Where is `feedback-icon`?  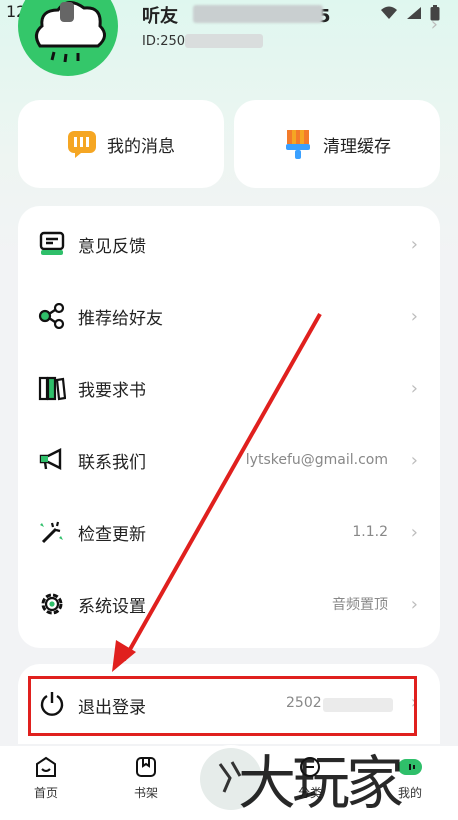 feedback-icon is located at coordinates (52, 244).